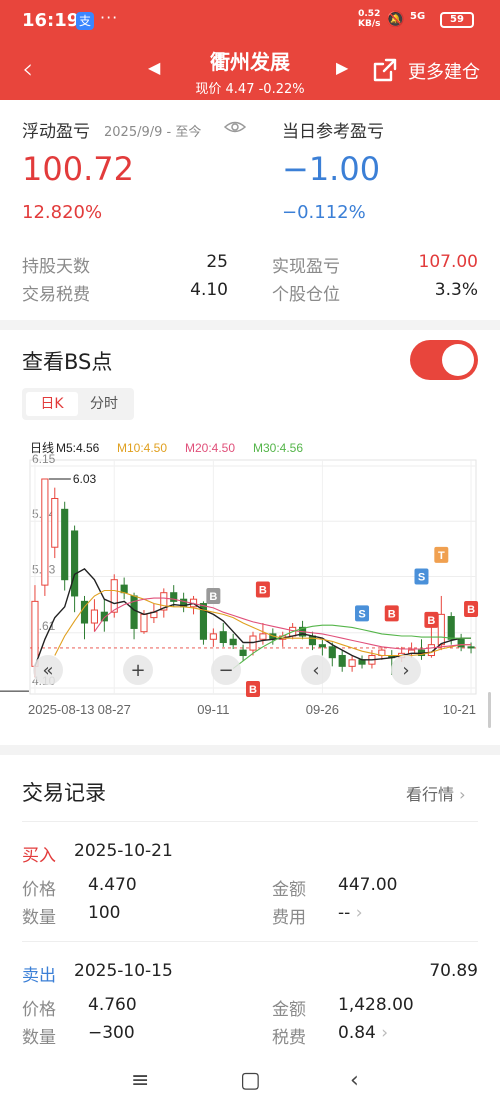 The height and width of the screenshot is (1111, 500). Describe the element at coordinates (42, 448) in the screenshot. I see `legend-item: 日线` at that location.